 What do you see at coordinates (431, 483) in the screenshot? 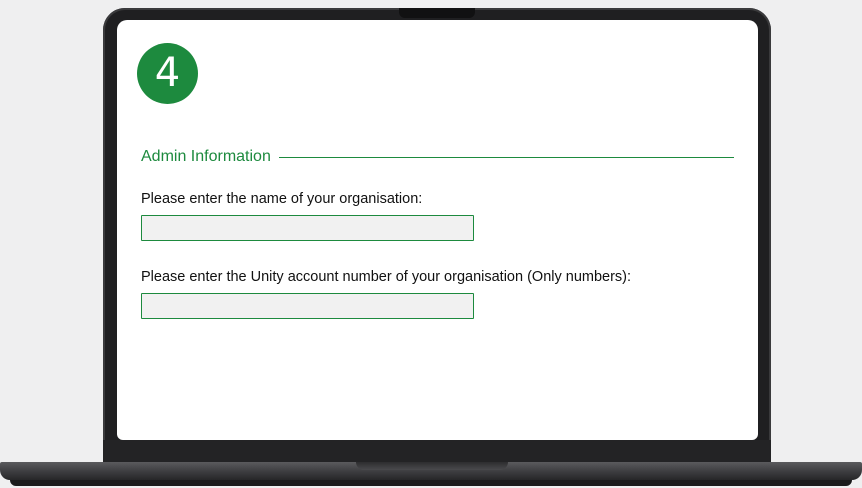
I see `laptop-base-foot` at bounding box center [431, 483].